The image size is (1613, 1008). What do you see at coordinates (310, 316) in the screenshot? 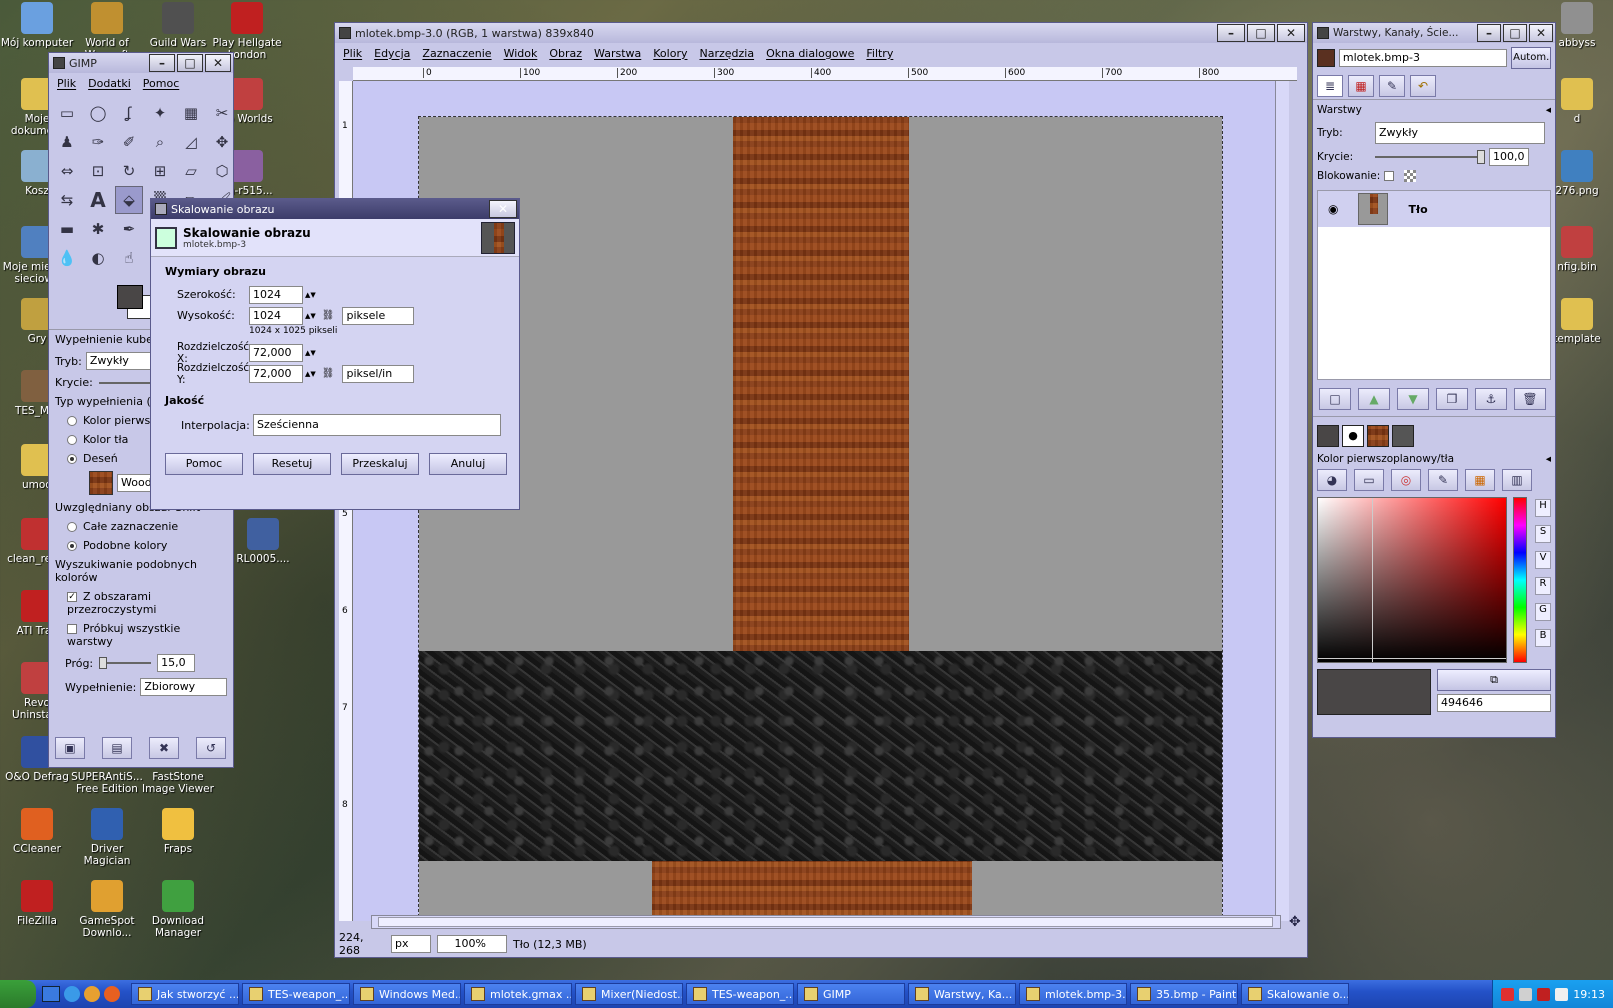
I see `height-spinner: ▲▼` at bounding box center [310, 316].